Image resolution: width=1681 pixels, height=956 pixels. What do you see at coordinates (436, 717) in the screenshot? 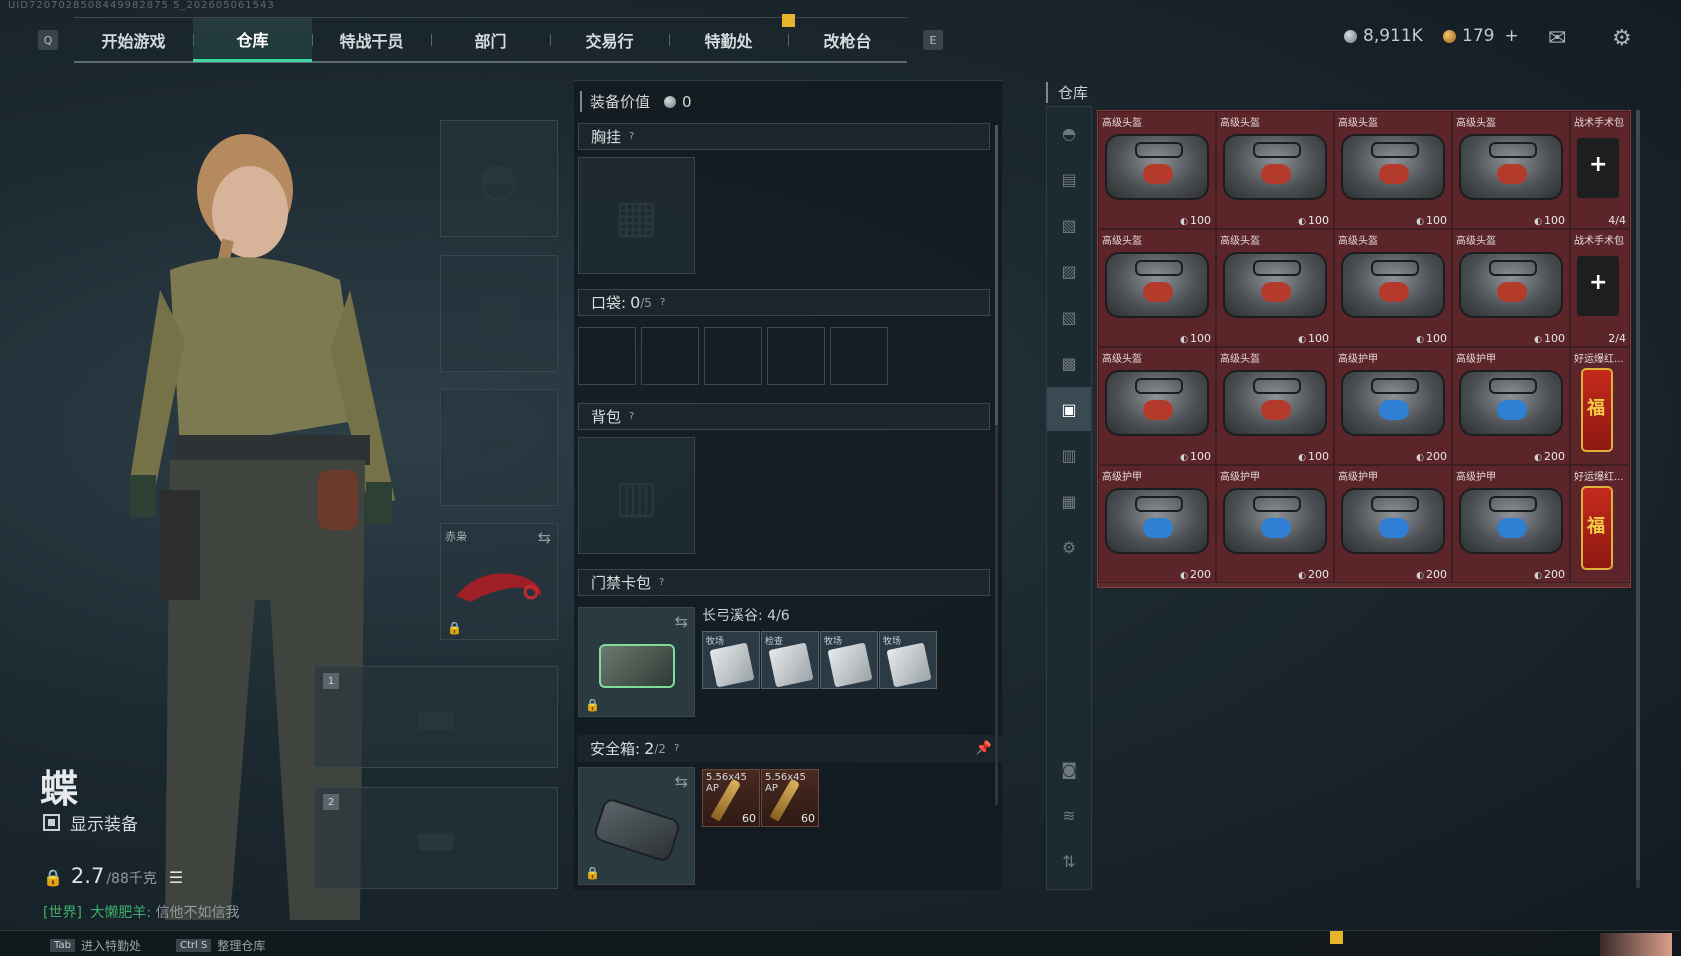
I see `primary-weapon-slot-1: 1 ▬` at bounding box center [436, 717].